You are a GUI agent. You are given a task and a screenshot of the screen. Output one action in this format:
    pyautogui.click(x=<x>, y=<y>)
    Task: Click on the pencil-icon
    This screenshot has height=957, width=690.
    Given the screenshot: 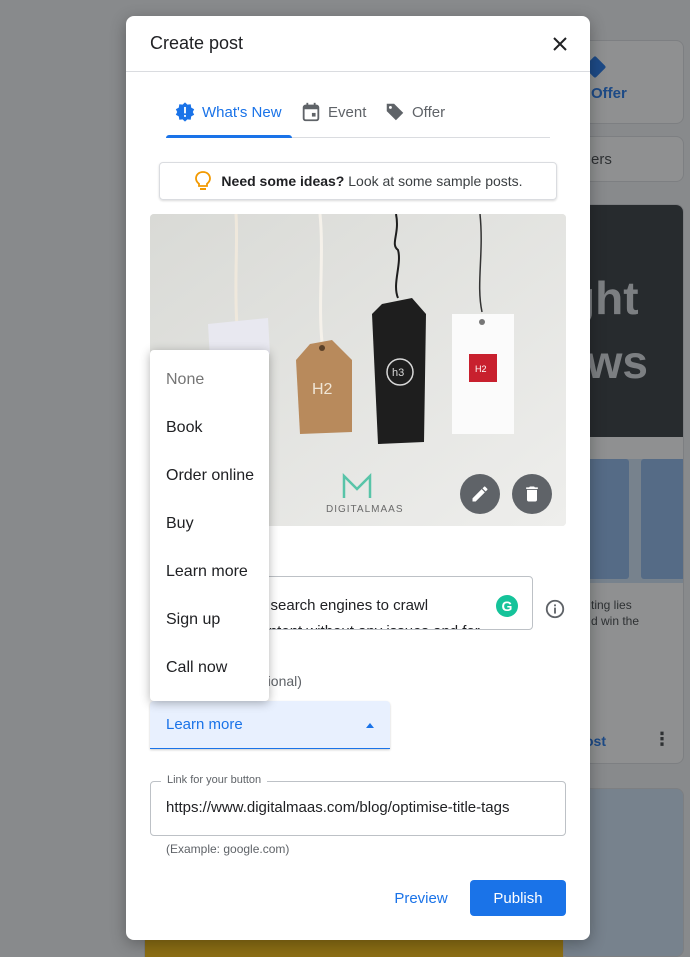 What is the action you would take?
    pyautogui.click(x=480, y=494)
    